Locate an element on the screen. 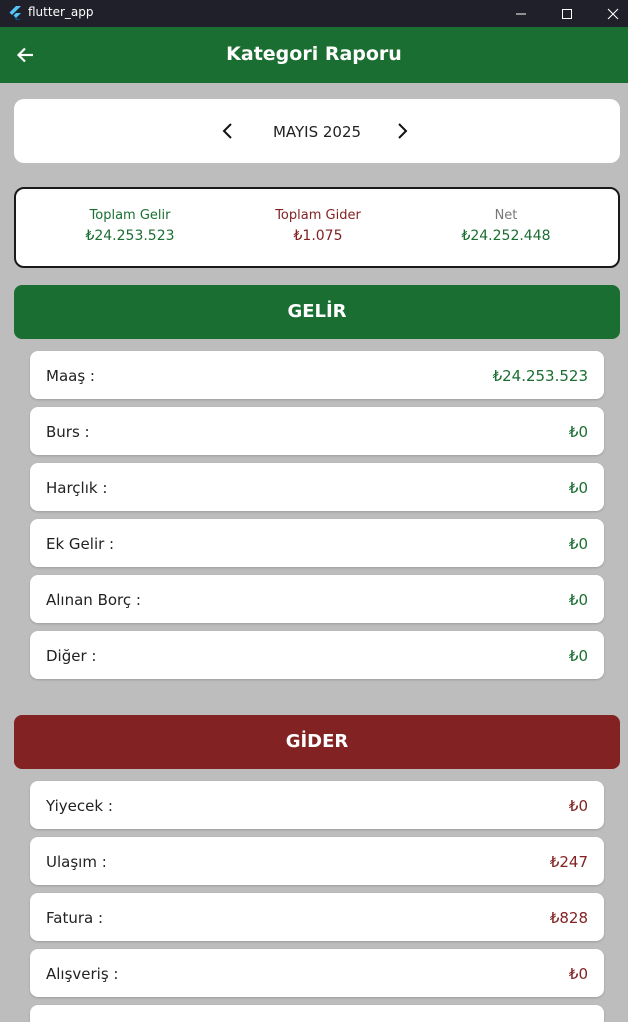  total-income: Toplam Gelir ₺24.253.523 is located at coordinates (130, 226).